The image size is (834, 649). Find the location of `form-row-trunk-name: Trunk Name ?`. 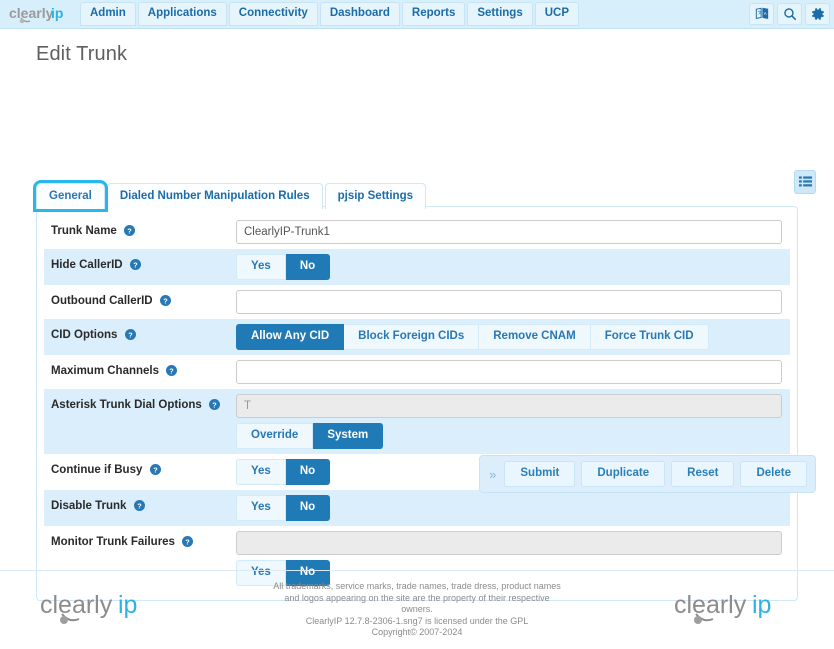

form-row-trunk-name: Trunk Name ? is located at coordinates (417, 232).